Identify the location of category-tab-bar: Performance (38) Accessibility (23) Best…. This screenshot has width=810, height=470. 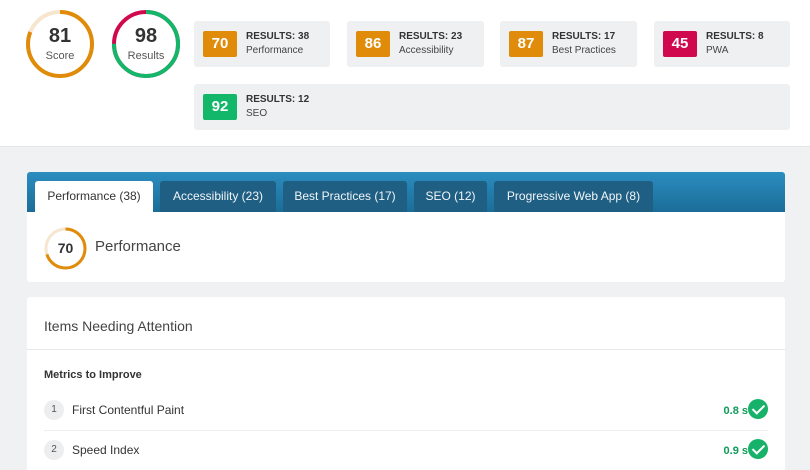
(406, 192).